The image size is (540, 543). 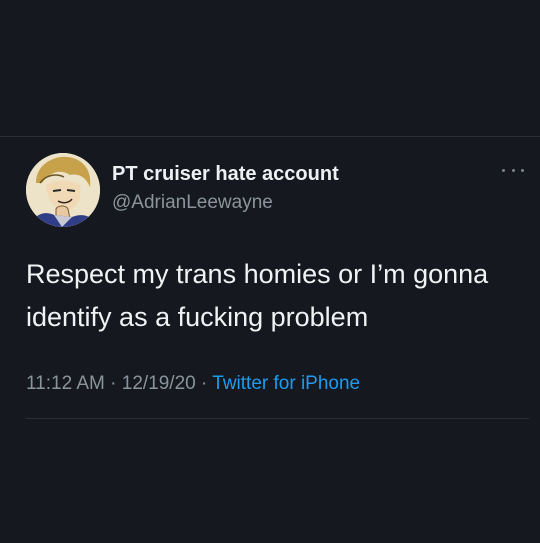 I want to click on avatar-image, so click(x=63, y=190).